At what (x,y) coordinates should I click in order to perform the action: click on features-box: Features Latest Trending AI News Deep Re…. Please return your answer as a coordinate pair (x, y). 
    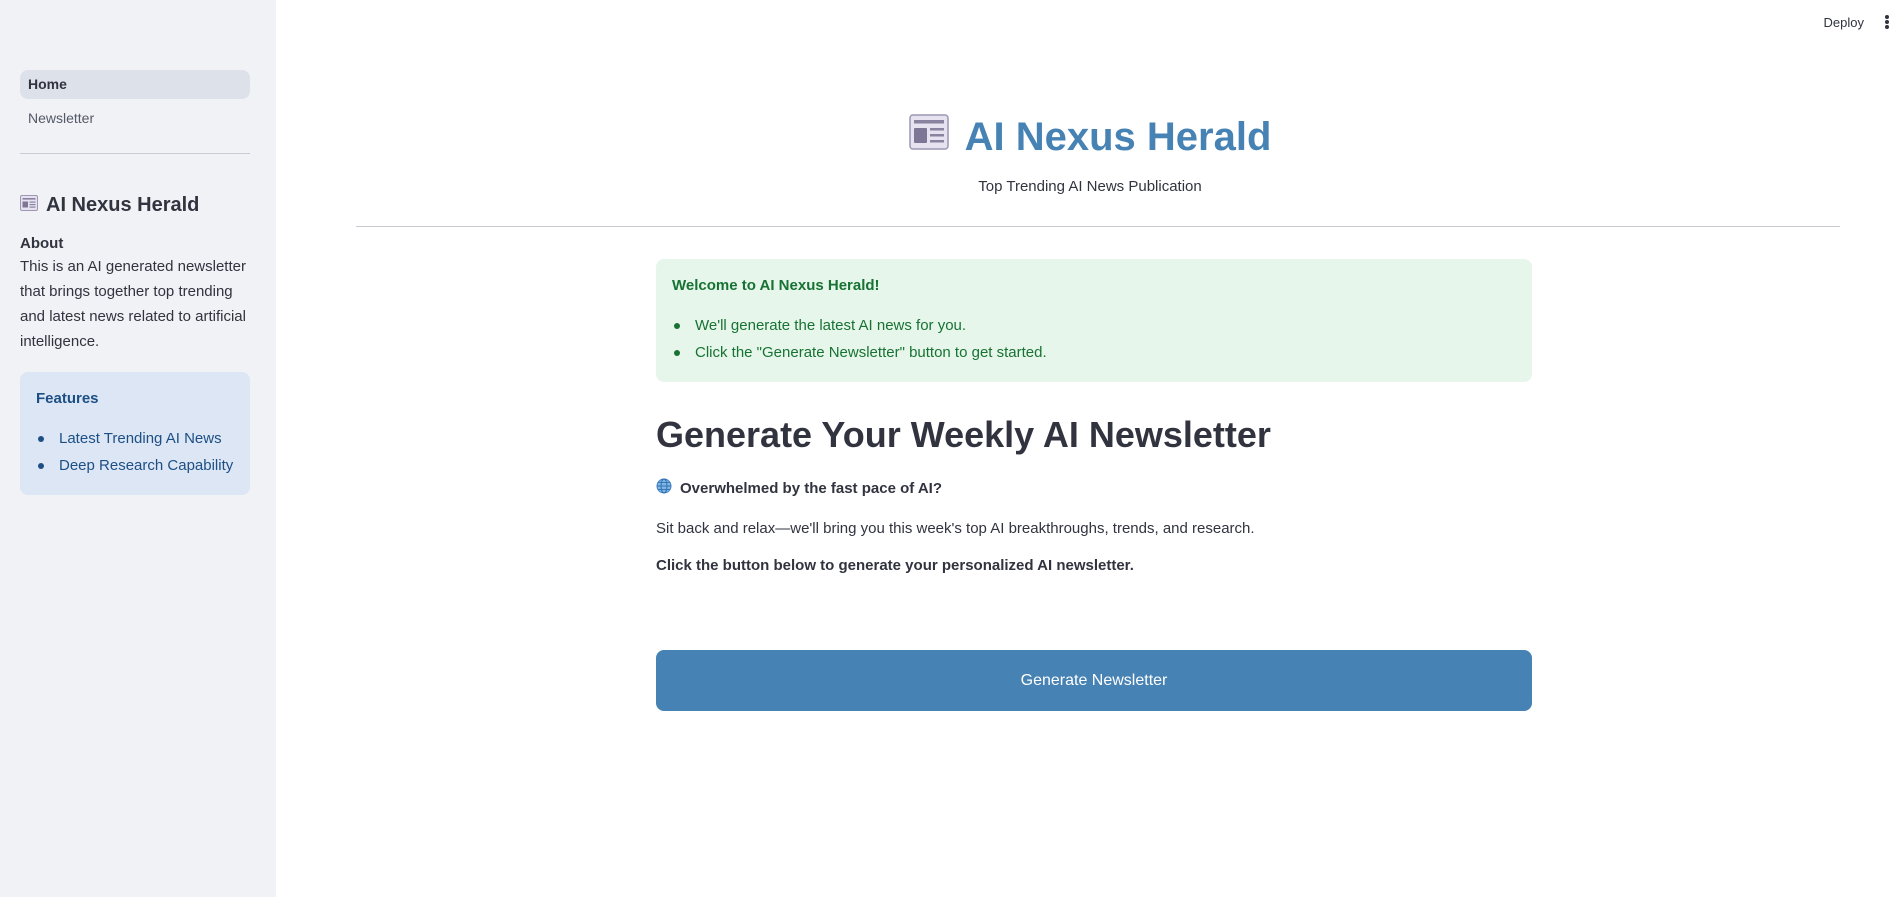
    Looking at the image, I should click on (135, 433).